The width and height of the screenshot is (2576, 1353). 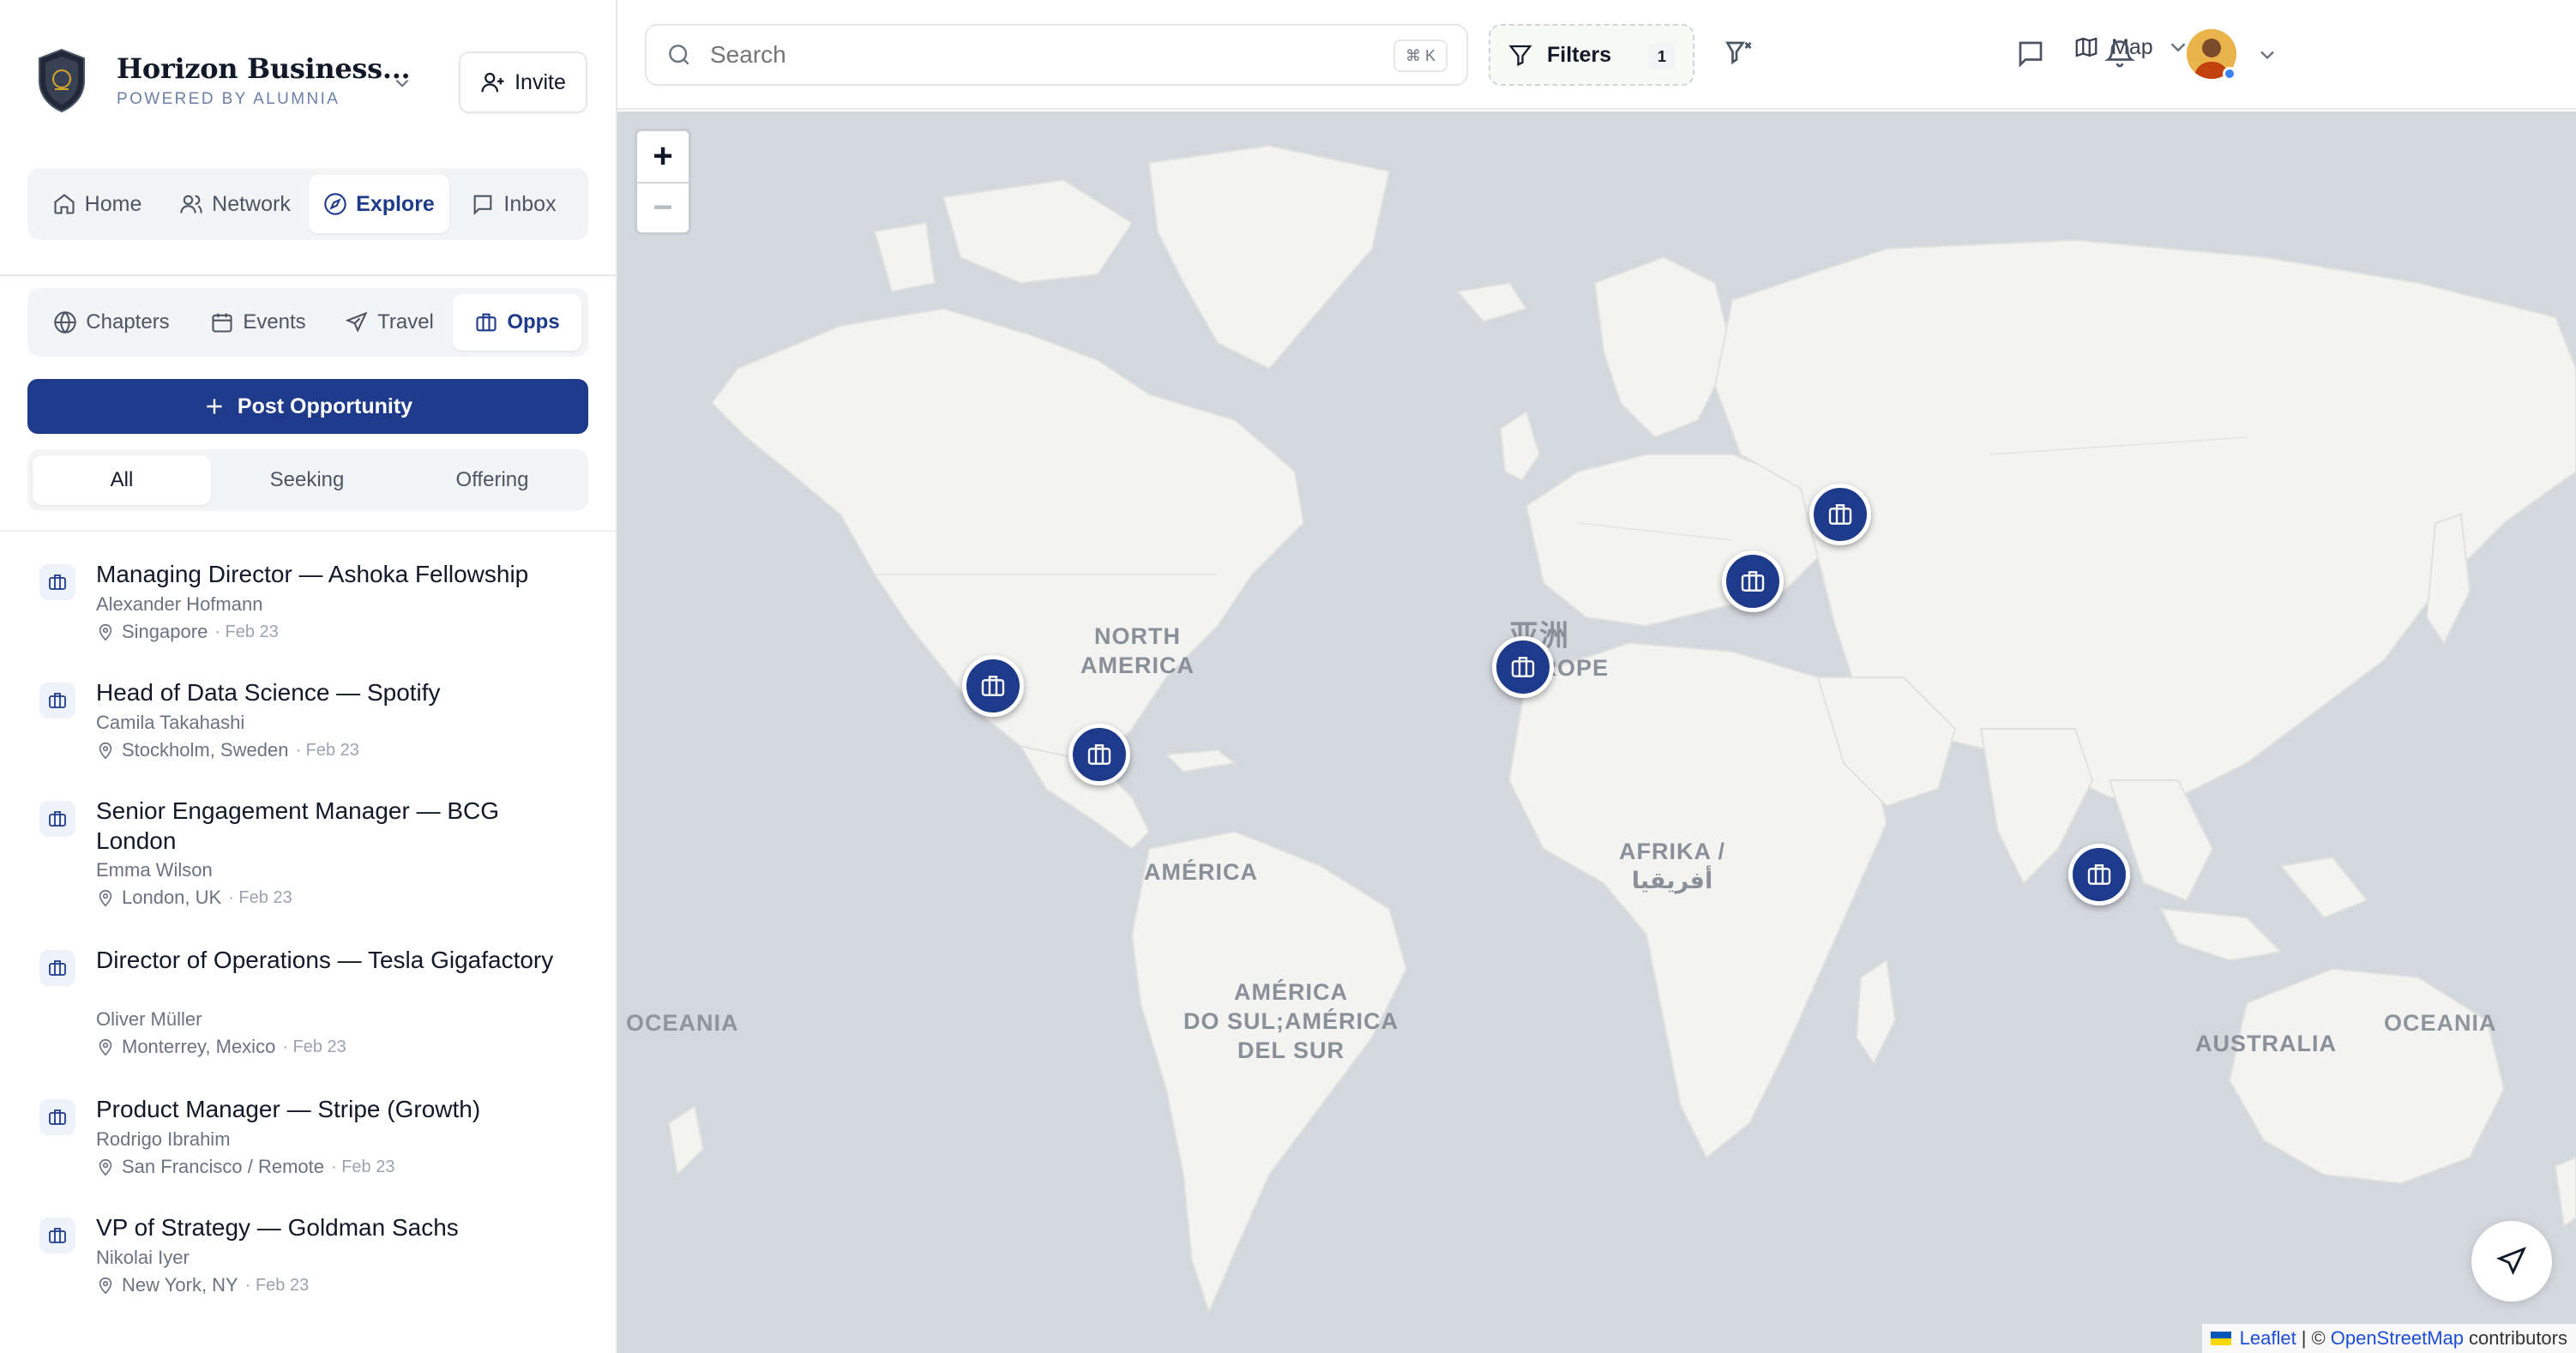 I want to click on opportunity-meta: London, UK · Feb 23, so click(x=194, y=898).